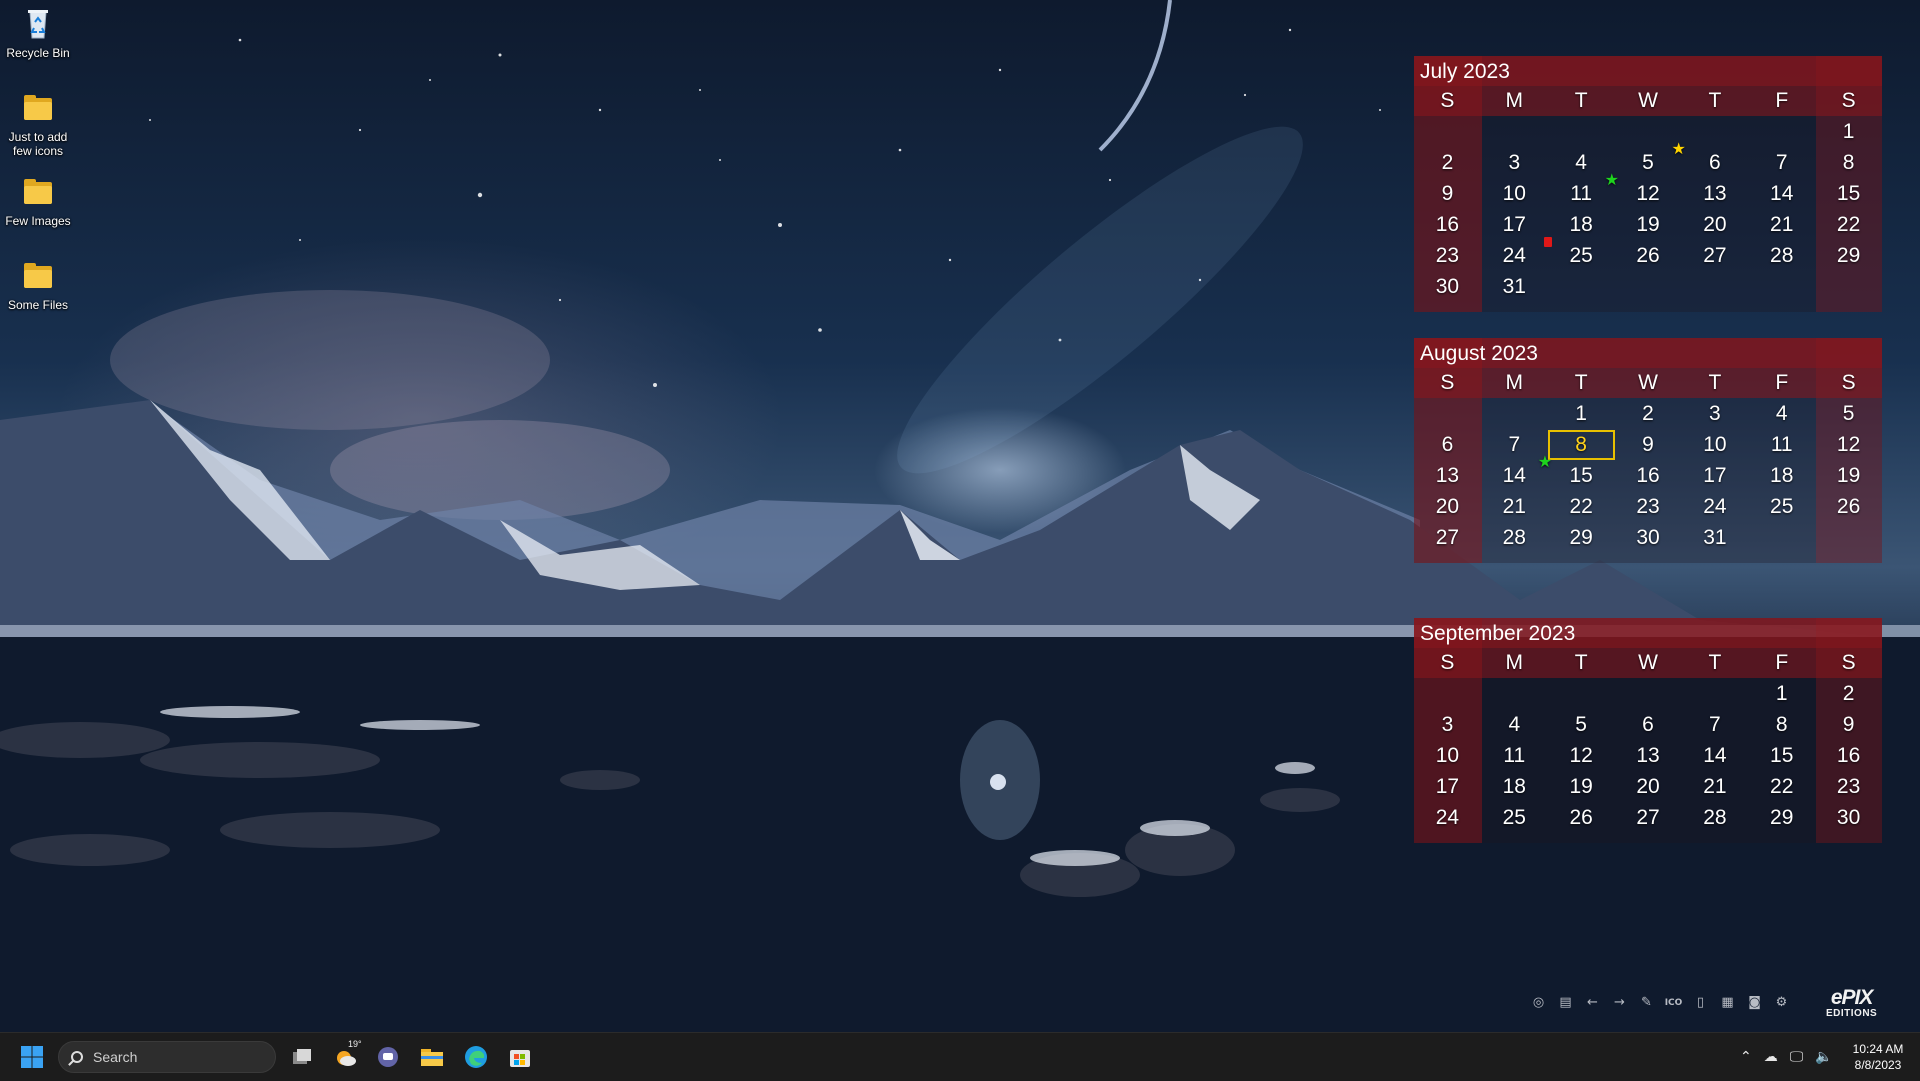 Image resolution: width=1920 pixels, height=1081 pixels. I want to click on task-view-button, so click(302, 1057).